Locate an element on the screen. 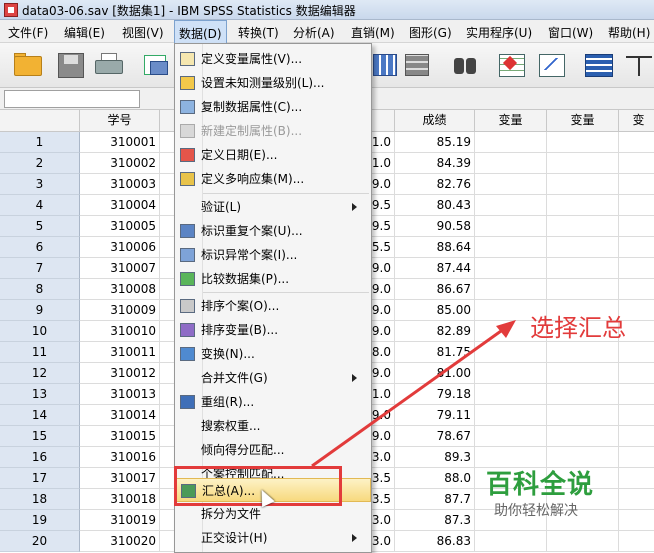  menu-item-validation: 验证(L) is located at coordinates (273, 207).